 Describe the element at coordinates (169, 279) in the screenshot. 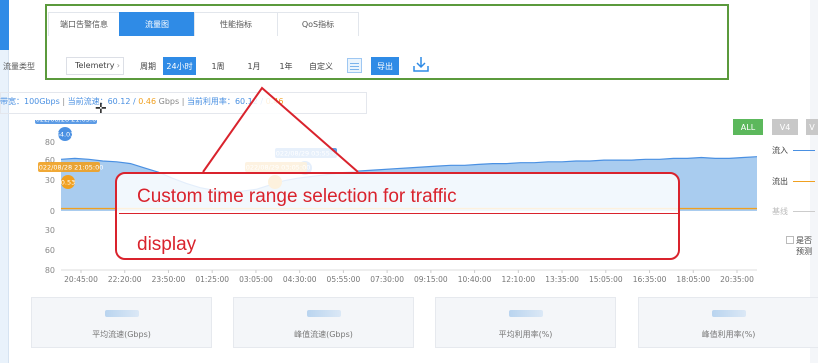

I see `x-tick-label: 23:50:00` at that location.